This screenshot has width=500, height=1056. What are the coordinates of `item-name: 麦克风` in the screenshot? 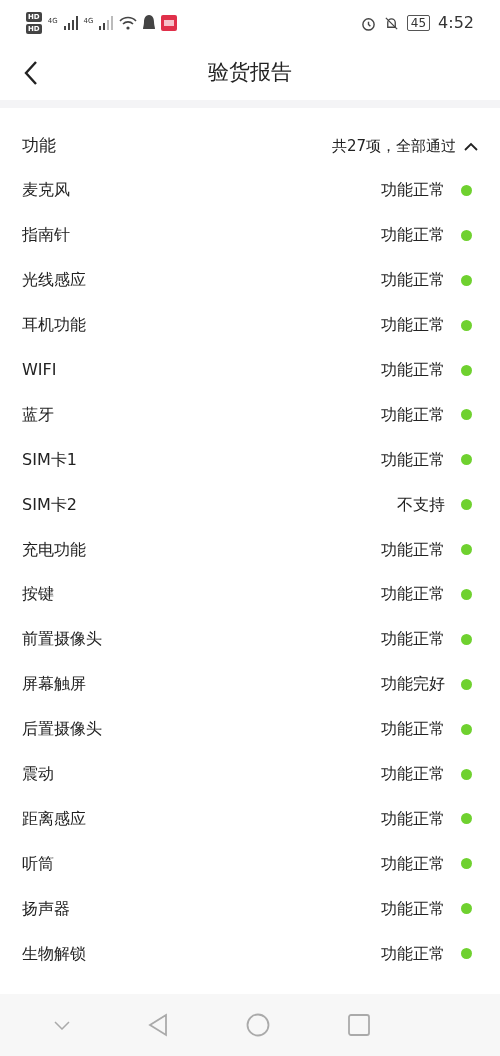 It's located at (46, 190).